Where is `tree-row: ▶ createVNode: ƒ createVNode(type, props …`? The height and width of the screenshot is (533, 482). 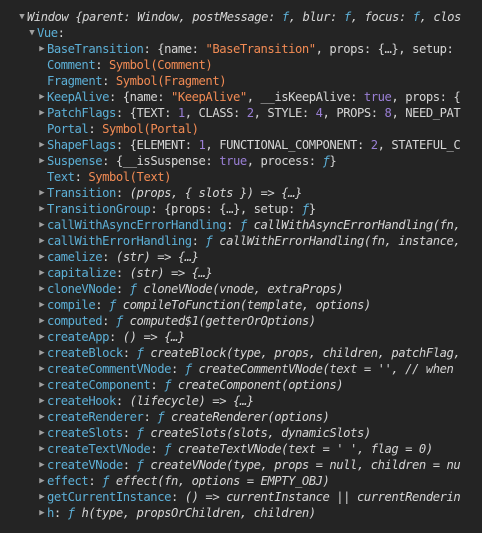 tree-row: ▶ createVNode: ƒ createVNode(type, props … is located at coordinates (248, 465).